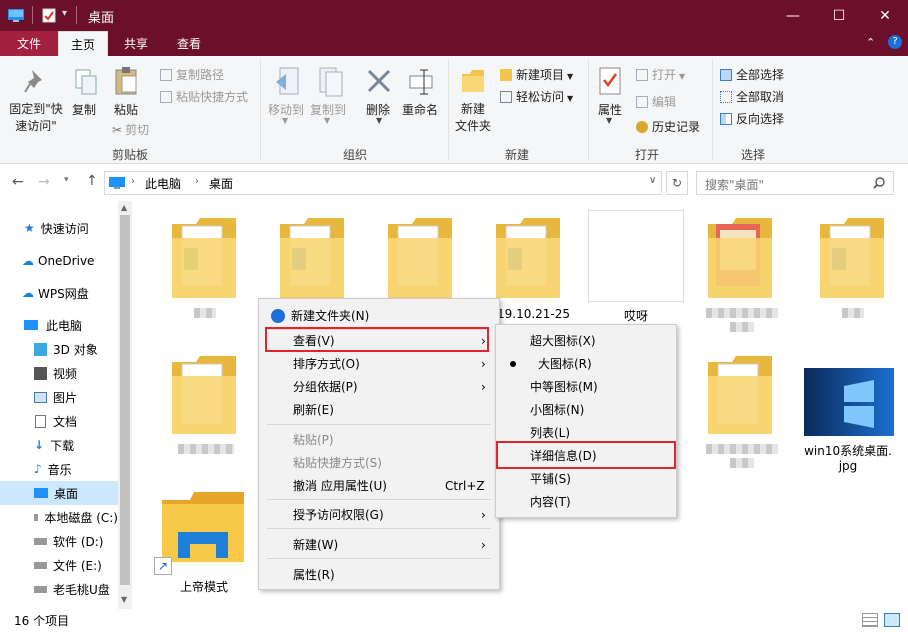 Image resolution: width=908 pixels, height=632 pixels. I want to click on scroll-up-icon: ▲, so click(124, 207).